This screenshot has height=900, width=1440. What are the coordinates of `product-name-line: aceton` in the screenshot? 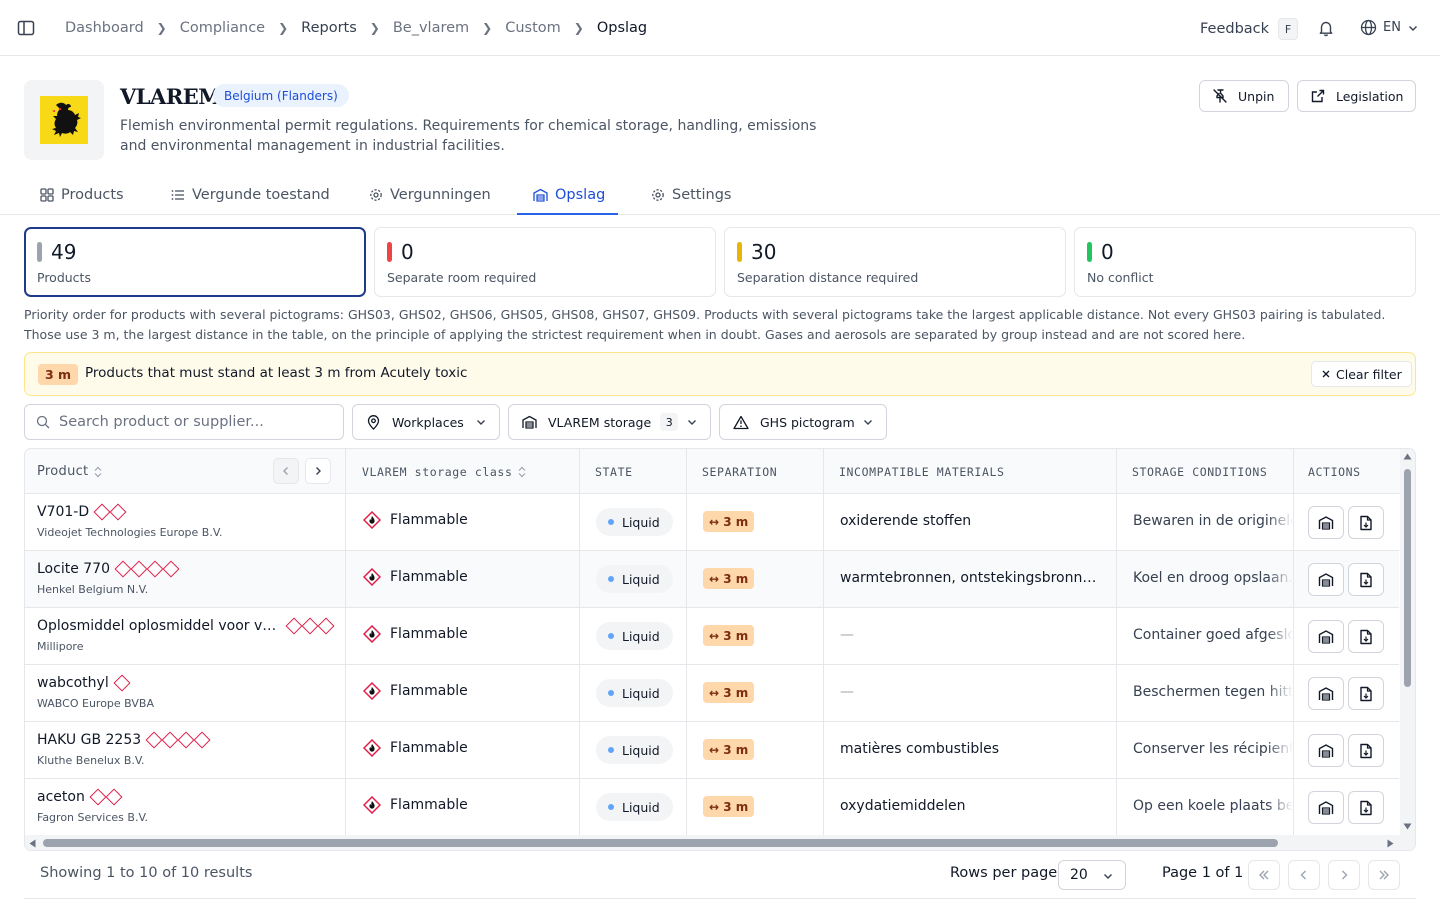 It's located at (80, 797).